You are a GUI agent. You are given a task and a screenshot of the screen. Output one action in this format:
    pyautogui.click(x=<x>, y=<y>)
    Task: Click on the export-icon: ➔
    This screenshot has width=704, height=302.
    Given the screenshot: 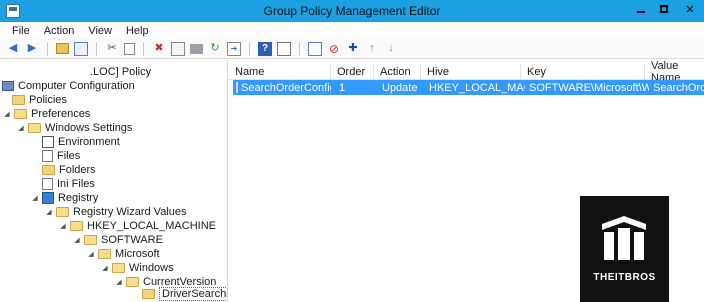 What is the action you would take?
    pyautogui.click(x=234, y=48)
    